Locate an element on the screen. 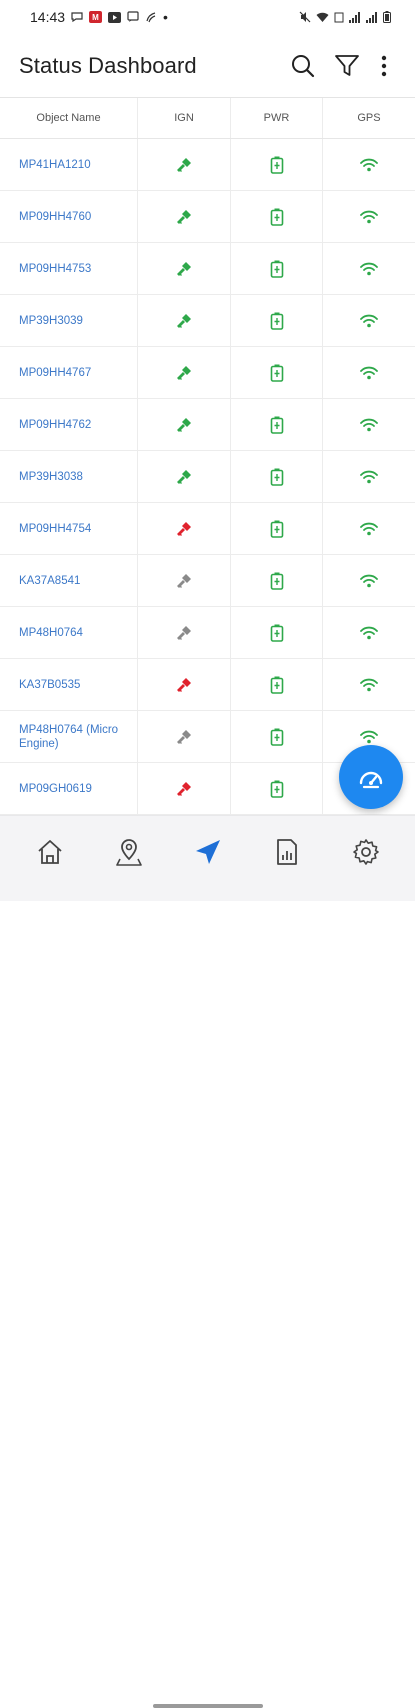  object-name-link: MP39H3038 is located at coordinates (69, 476).